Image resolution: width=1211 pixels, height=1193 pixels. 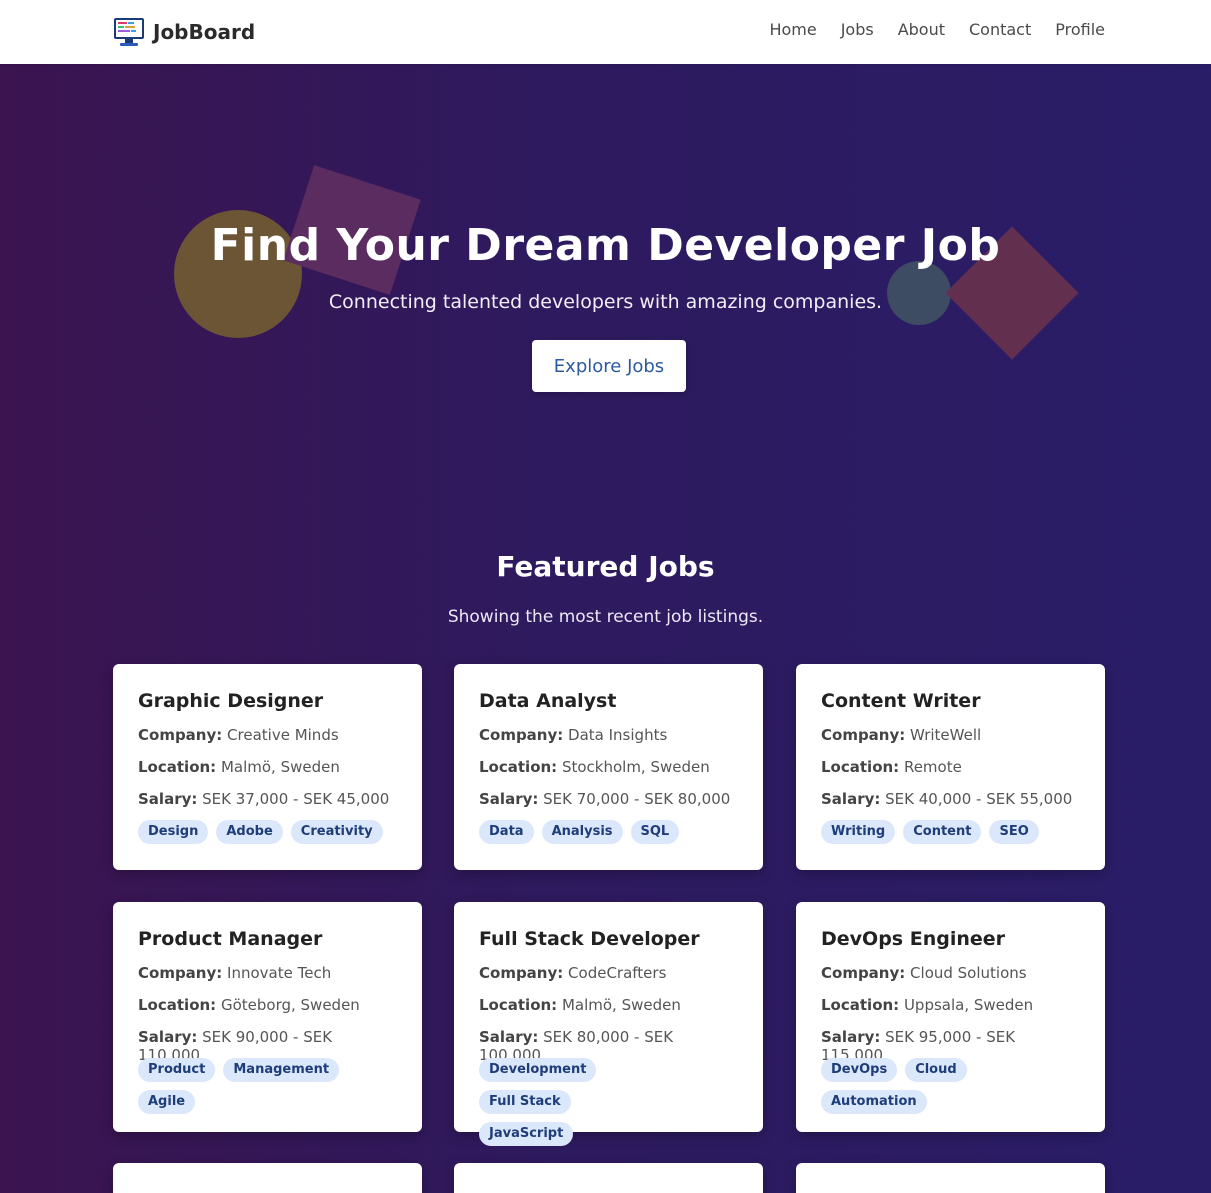 I want to click on job-company-value: Cloud Solutions, so click(x=968, y=973).